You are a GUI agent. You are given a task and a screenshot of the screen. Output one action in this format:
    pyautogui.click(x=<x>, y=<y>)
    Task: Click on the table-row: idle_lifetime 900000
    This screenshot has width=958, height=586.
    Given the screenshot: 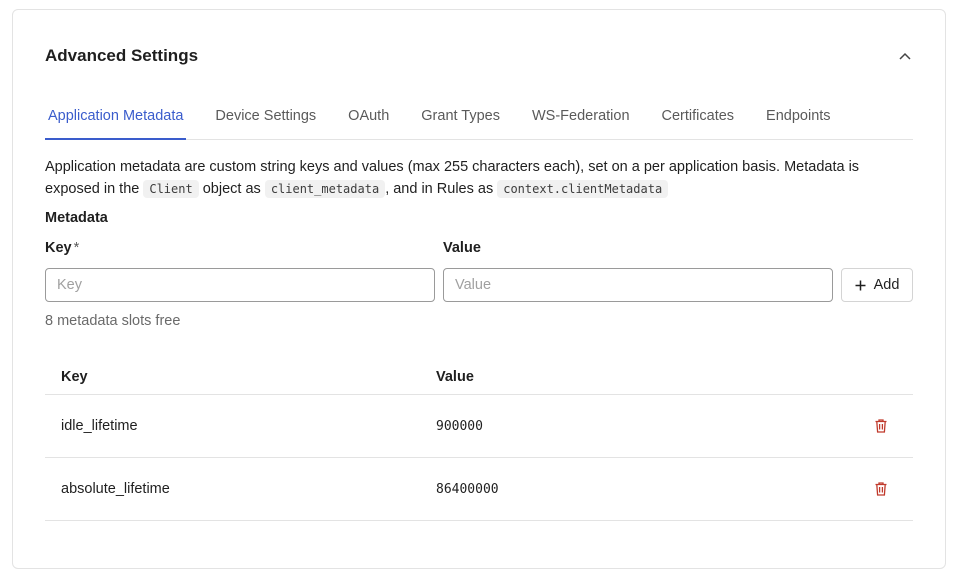 What is the action you would take?
    pyautogui.click(x=479, y=426)
    